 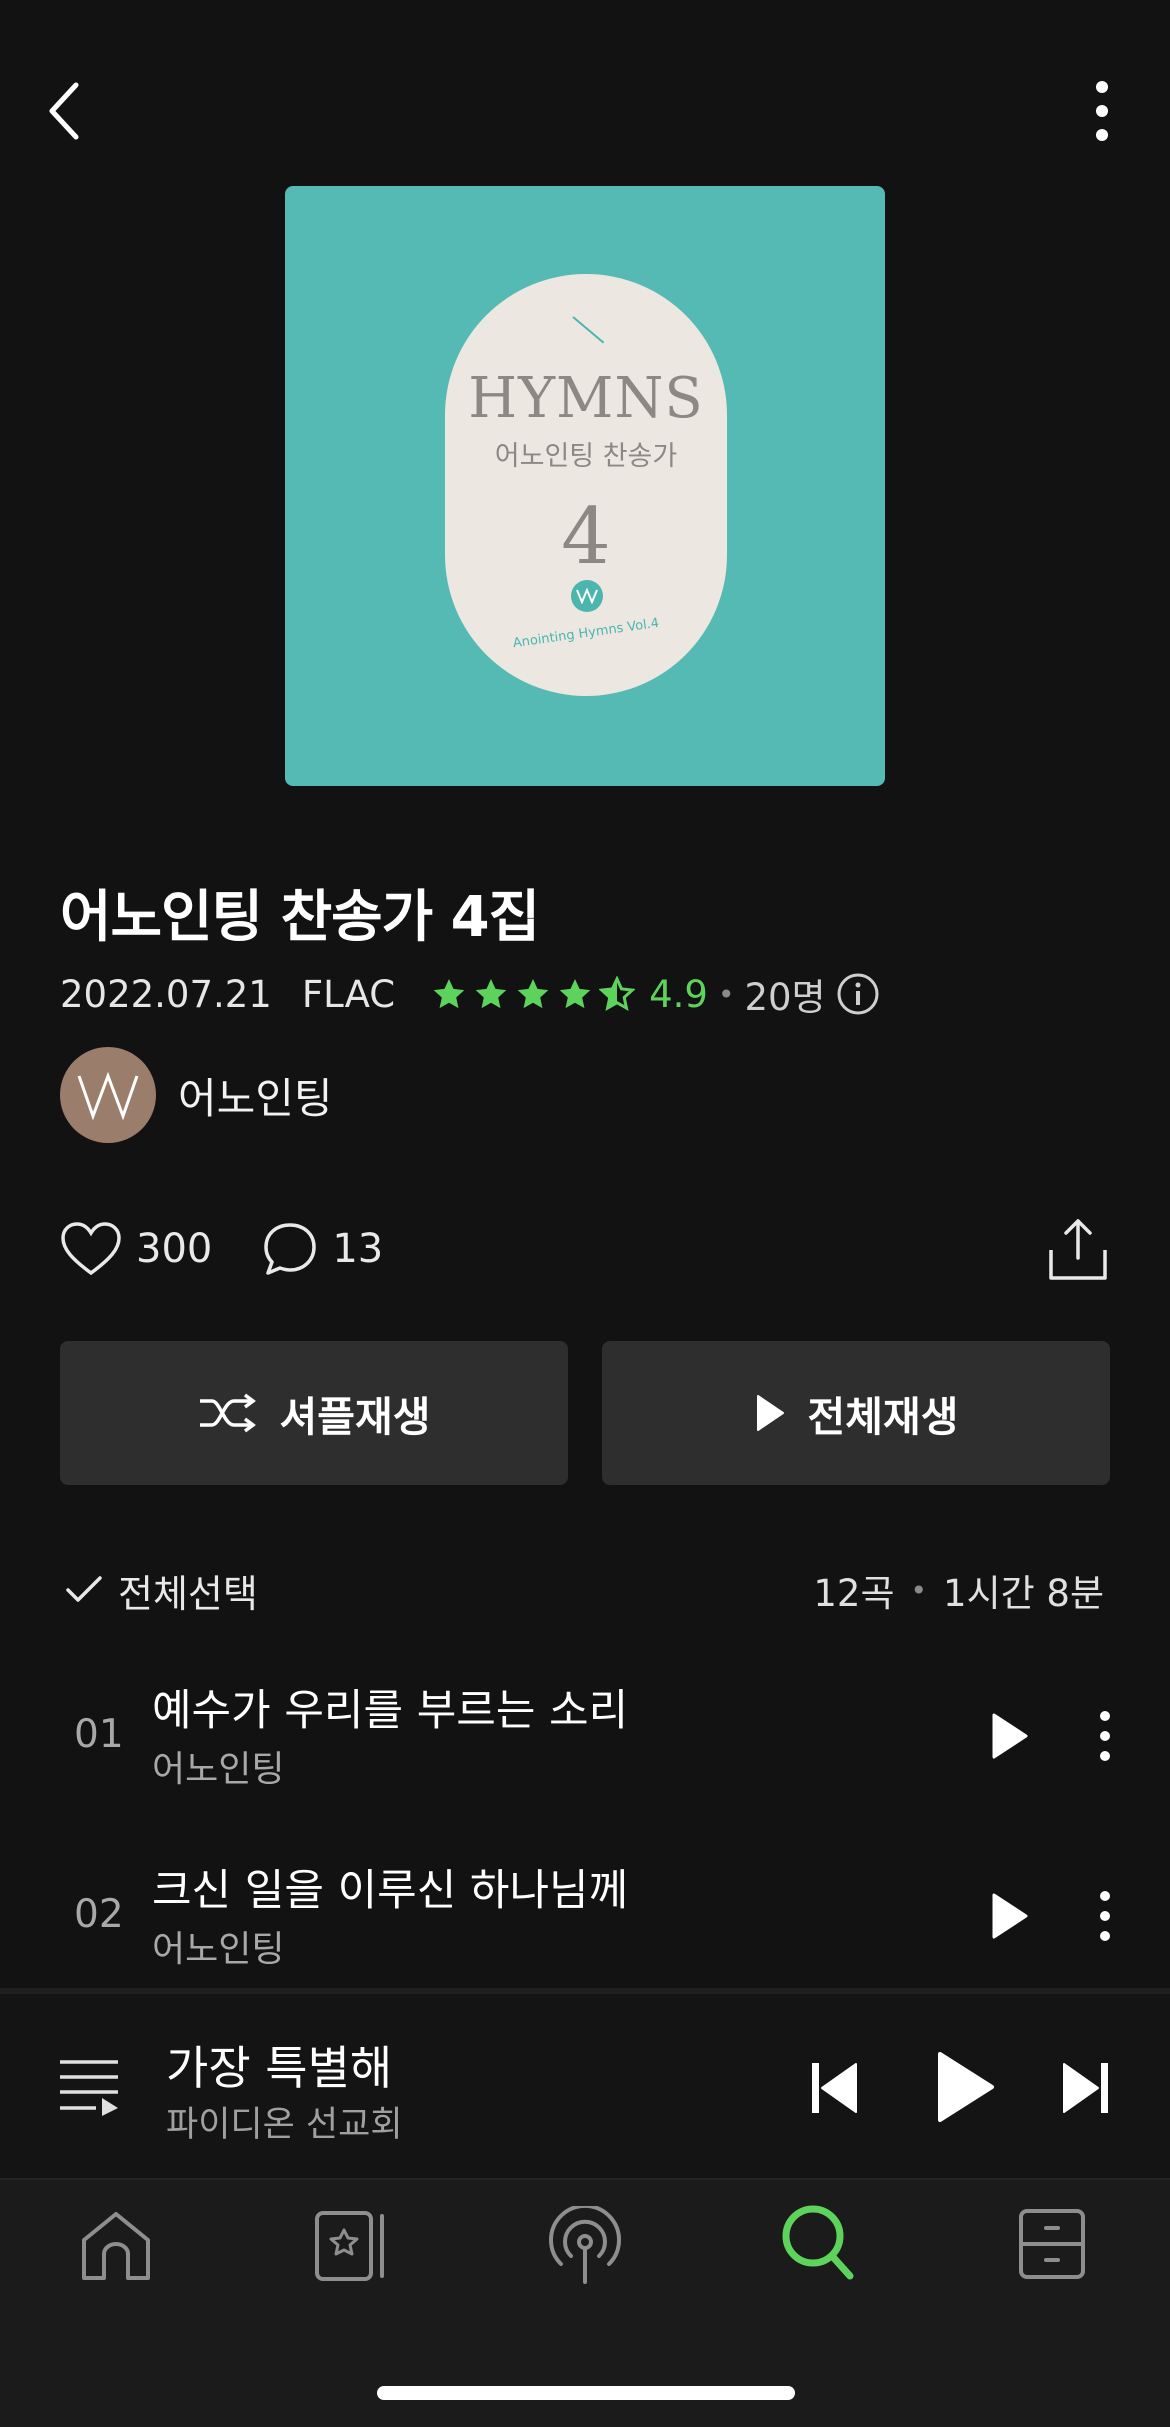 I want to click on album-title: 어노인팅 찬송가 4집, so click(x=300, y=917).